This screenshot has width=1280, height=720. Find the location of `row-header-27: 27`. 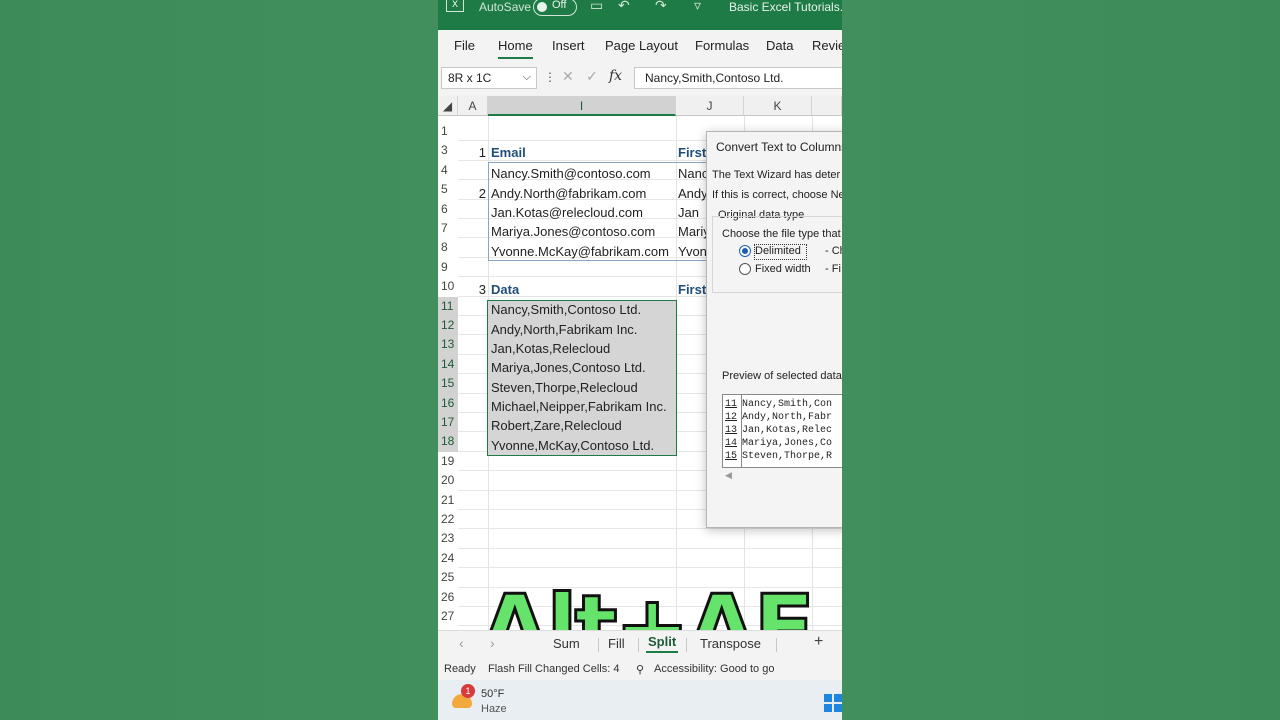

row-header-27: 27 is located at coordinates (448, 616).